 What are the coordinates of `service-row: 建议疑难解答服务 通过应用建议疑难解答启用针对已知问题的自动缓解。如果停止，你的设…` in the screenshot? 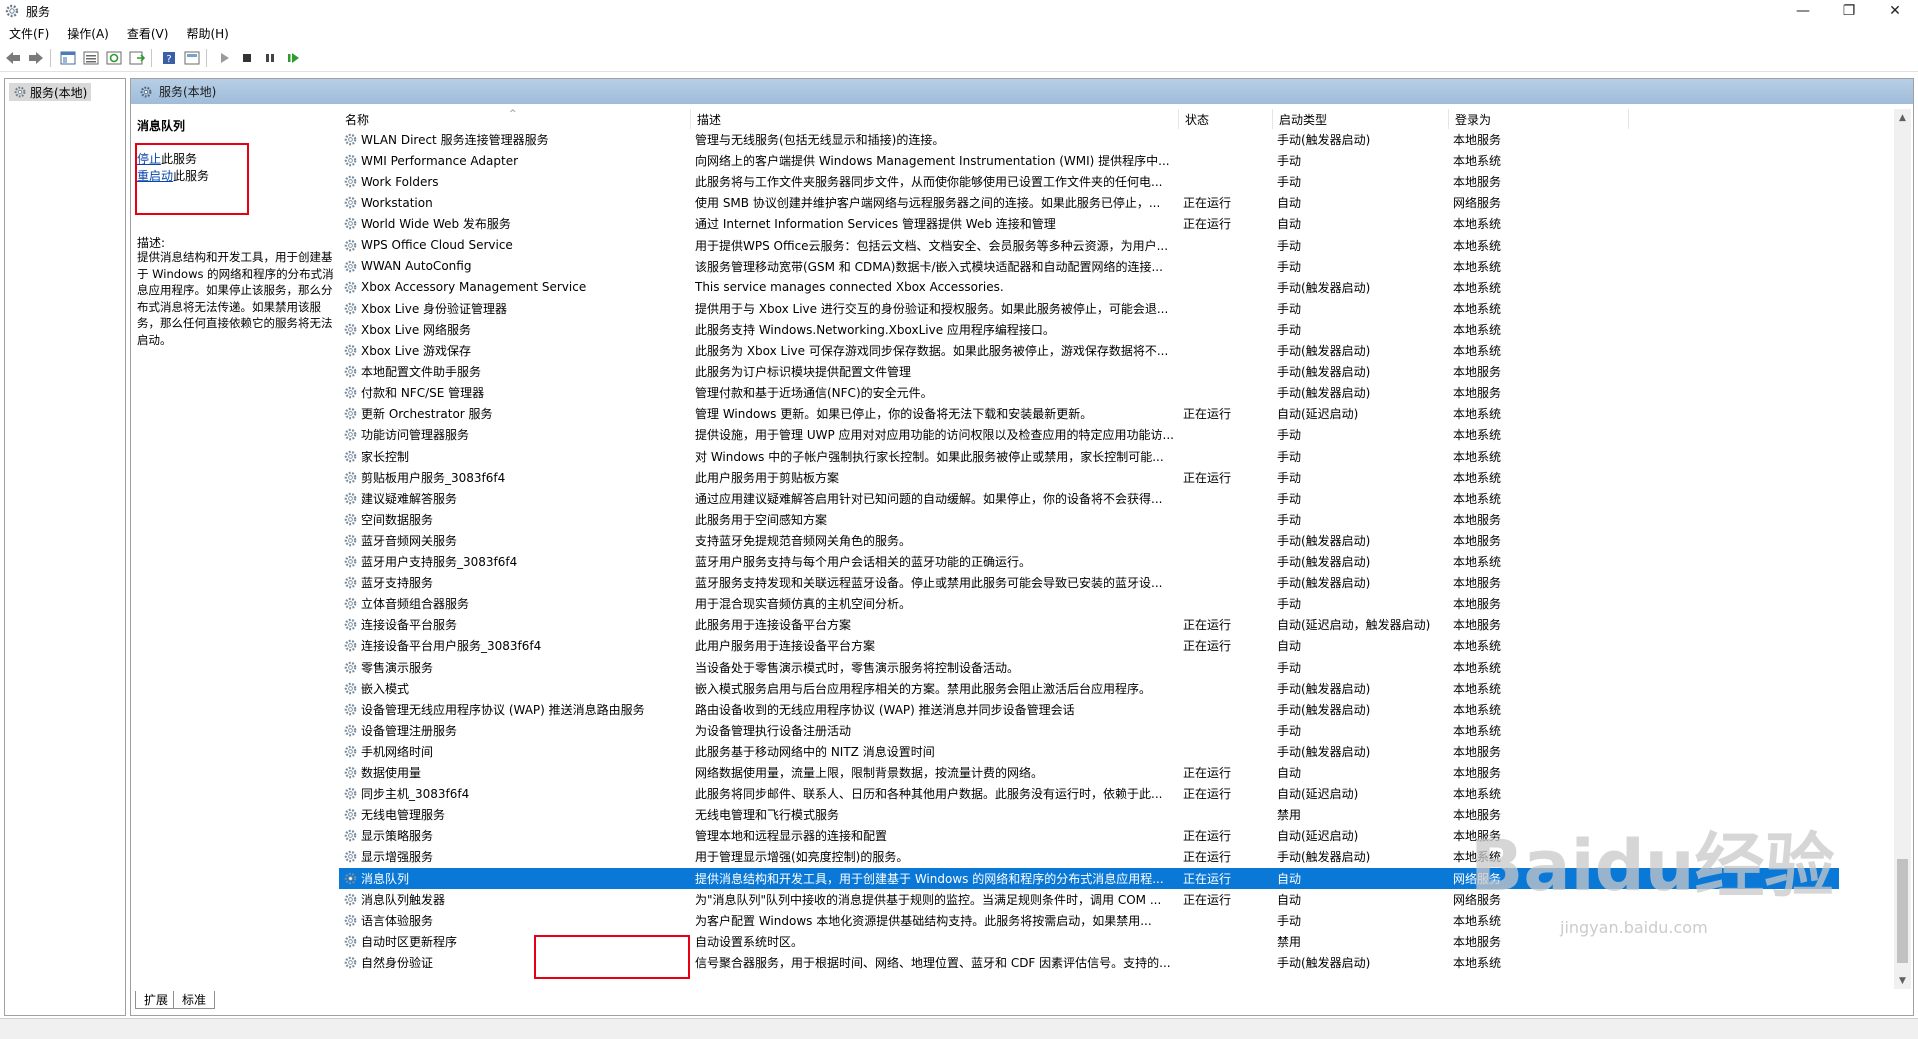 It's located at (1089, 498).